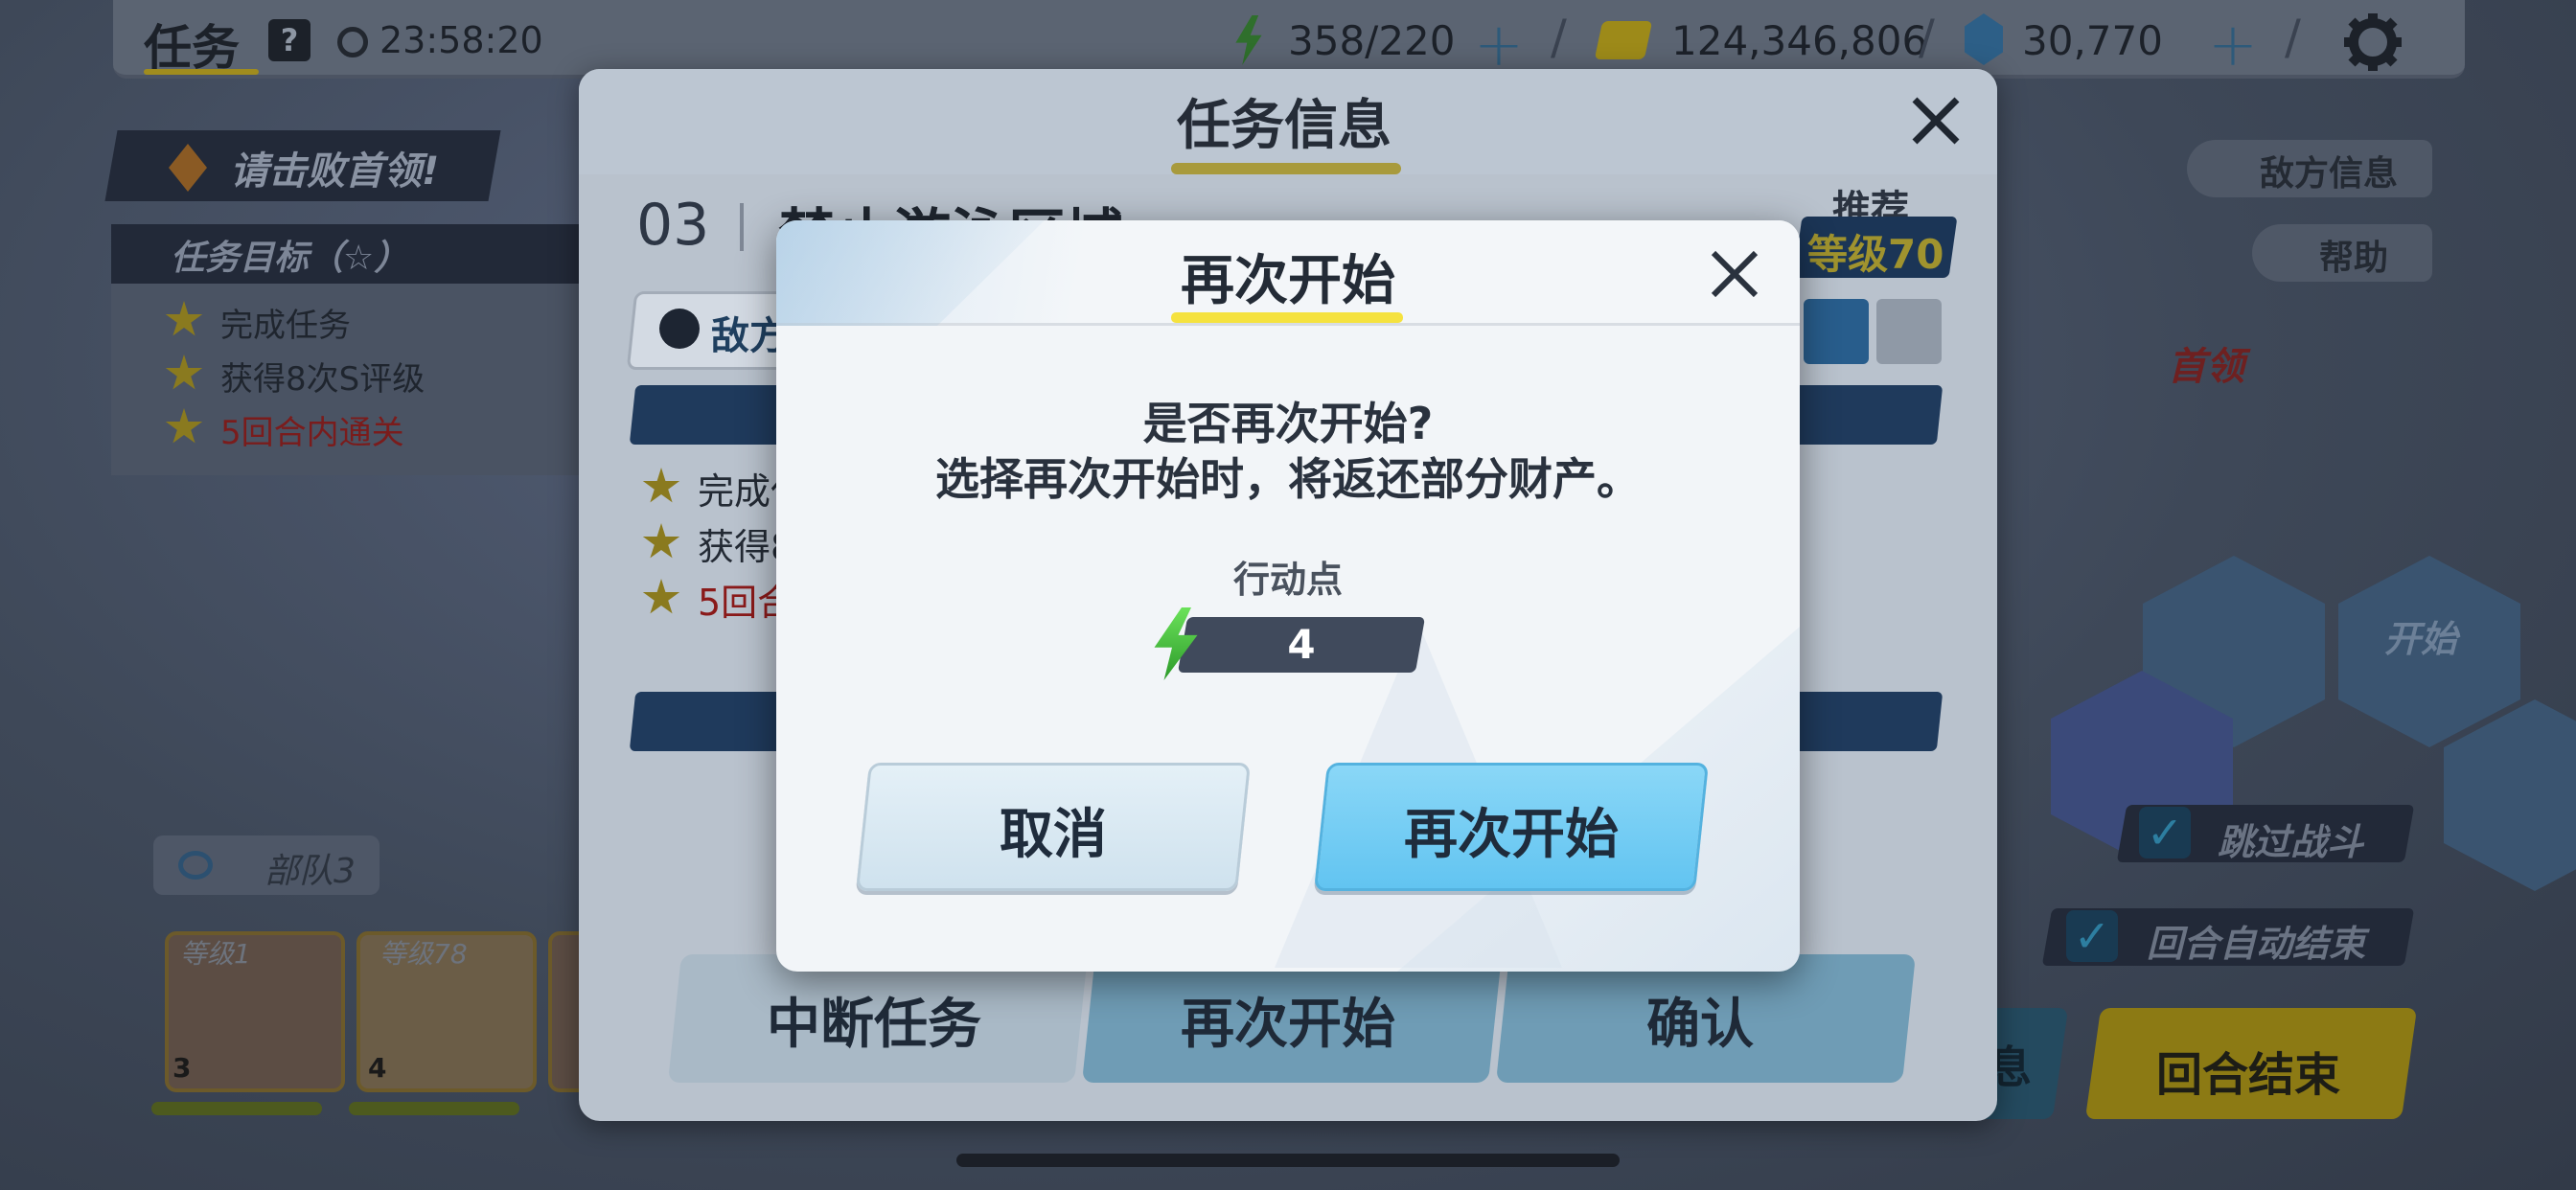  What do you see at coordinates (1288, 1161) in the screenshot?
I see `home-indicator` at bounding box center [1288, 1161].